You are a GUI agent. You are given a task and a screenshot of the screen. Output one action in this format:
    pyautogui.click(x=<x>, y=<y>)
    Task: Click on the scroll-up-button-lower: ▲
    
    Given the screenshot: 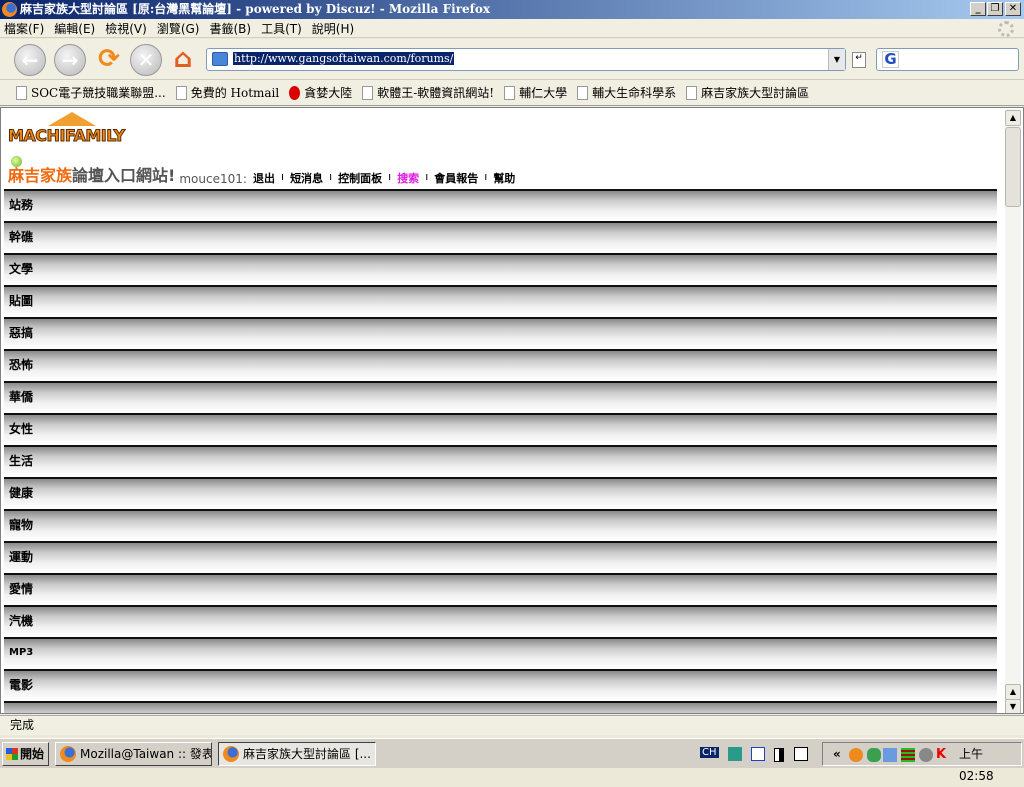 What is the action you would take?
    pyautogui.click(x=1013, y=692)
    